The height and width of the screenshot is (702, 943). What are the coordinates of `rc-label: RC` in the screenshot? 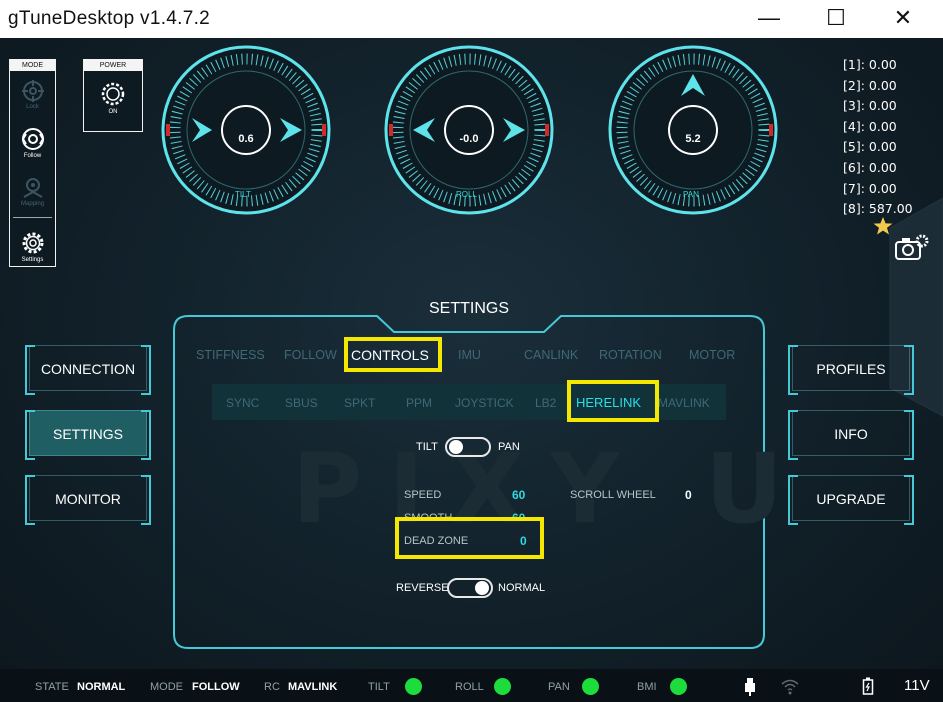 It's located at (272, 687).